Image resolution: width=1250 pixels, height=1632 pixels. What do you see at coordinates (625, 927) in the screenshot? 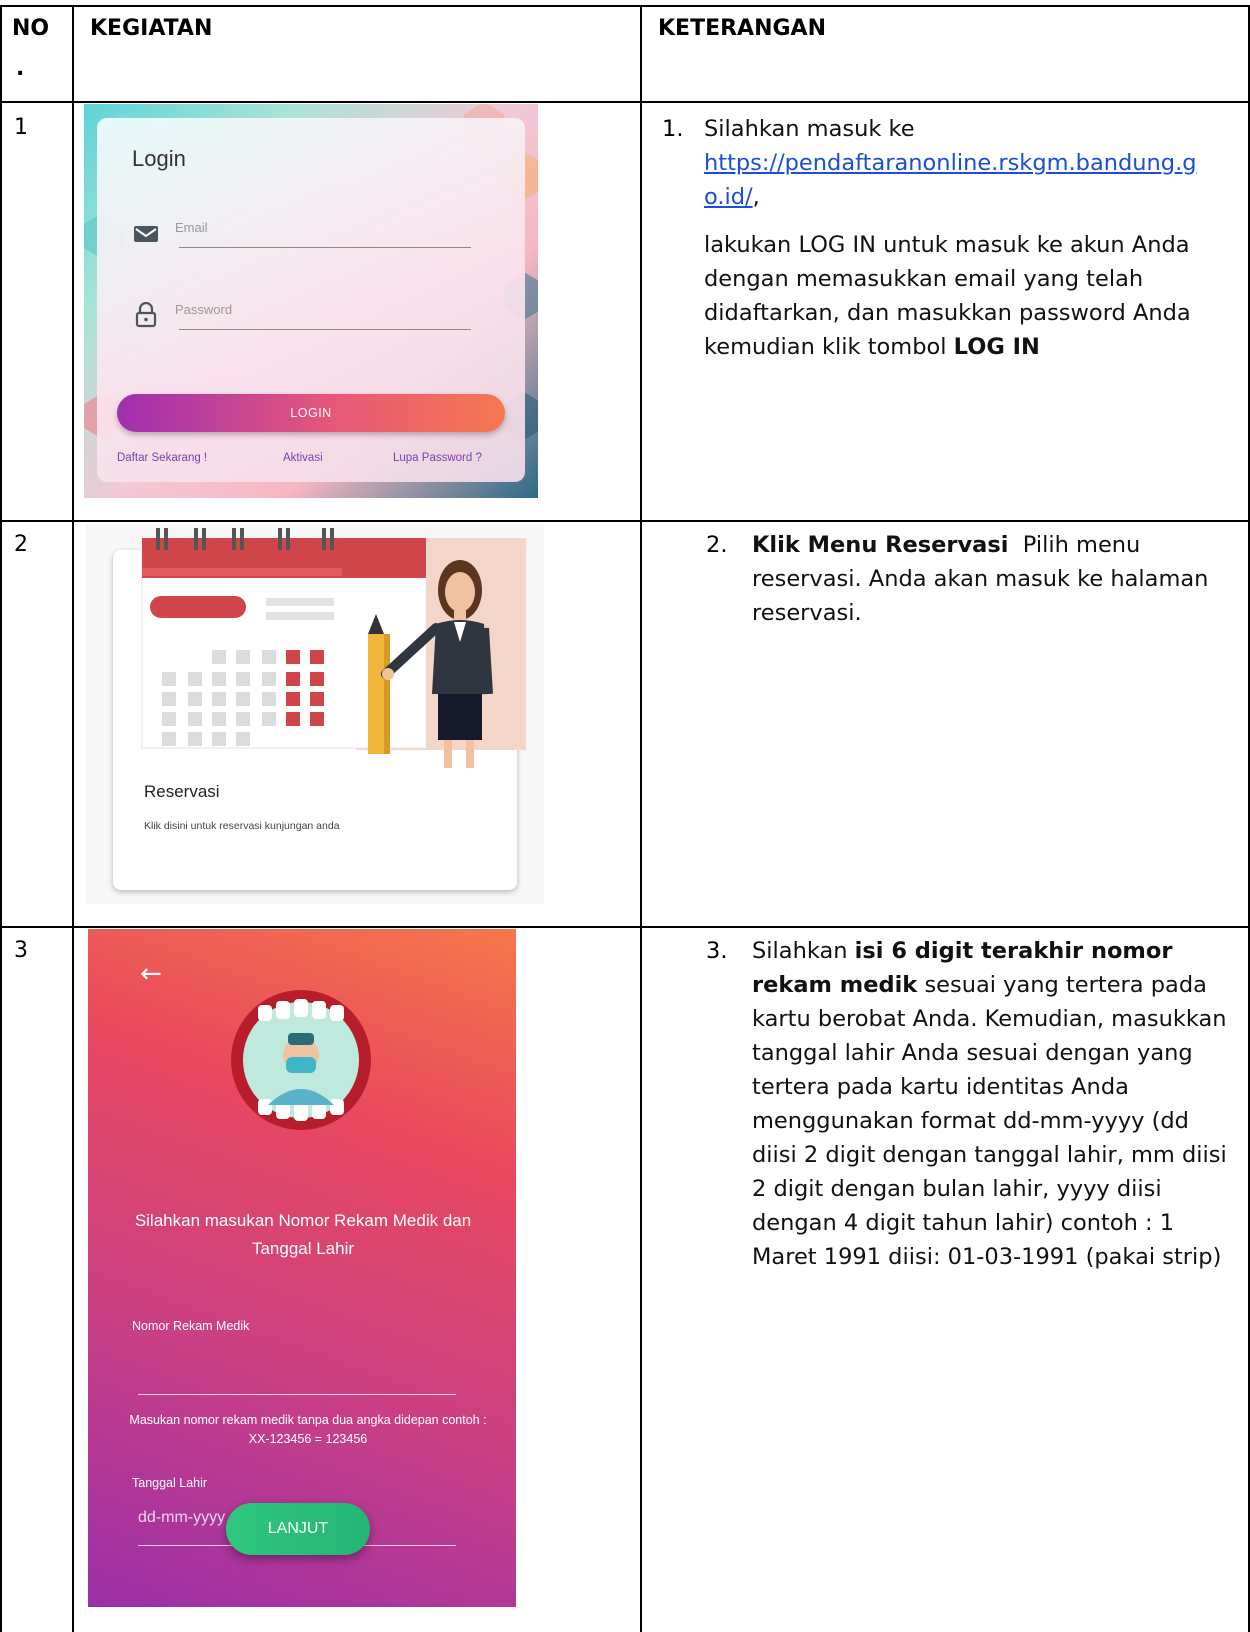
I see `table-border-row2` at bounding box center [625, 927].